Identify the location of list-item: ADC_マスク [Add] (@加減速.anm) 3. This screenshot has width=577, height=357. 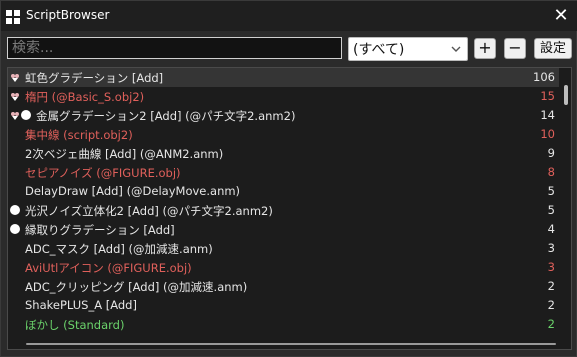
(284, 248).